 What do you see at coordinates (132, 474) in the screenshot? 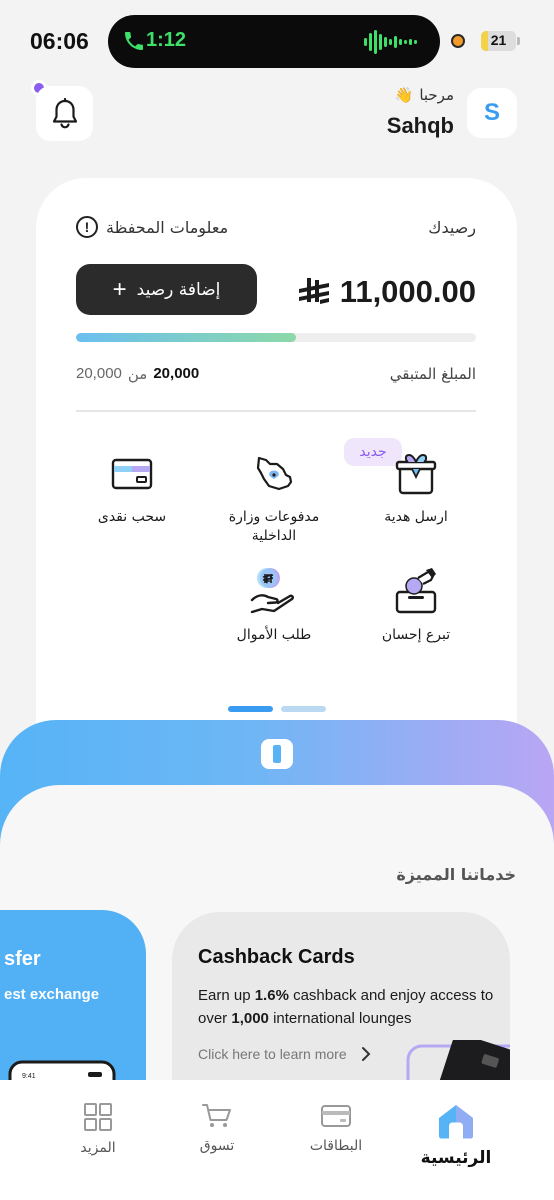
I see `card-icon` at bounding box center [132, 474].